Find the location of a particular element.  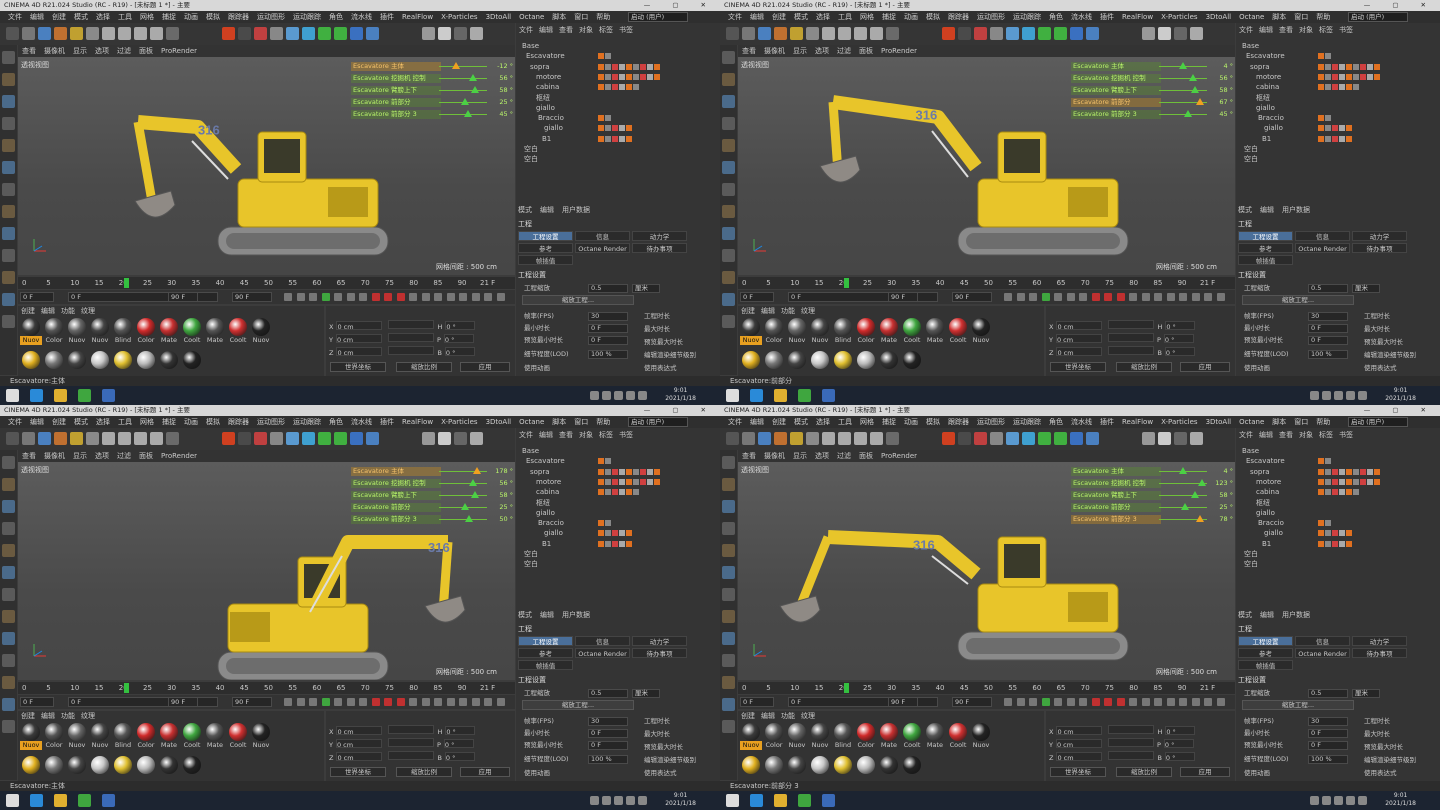

rig-slider: Escavatore 前部分 3 45 ° is located at coordinates (432, 115).